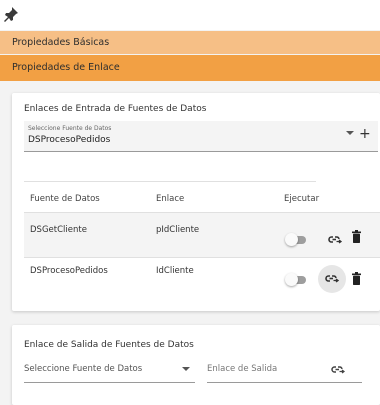  I want to click on row-link: IdCliente, so click(175, 271).